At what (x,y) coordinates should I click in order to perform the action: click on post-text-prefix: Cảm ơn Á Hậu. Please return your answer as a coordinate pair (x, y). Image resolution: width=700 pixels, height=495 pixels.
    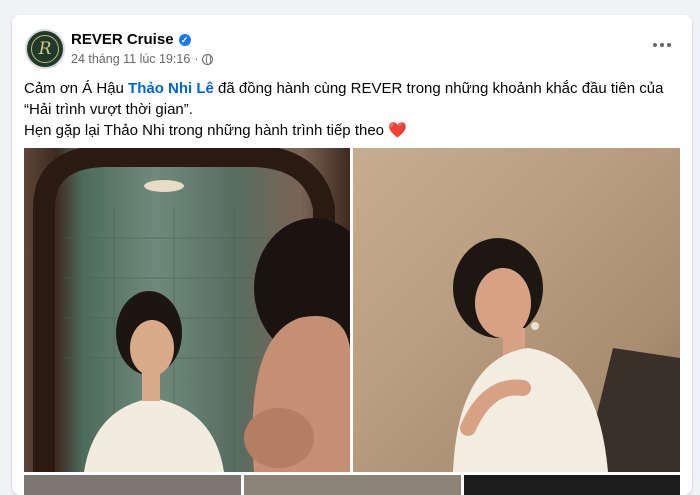
    Looking at the image, I should click on (76, 88).